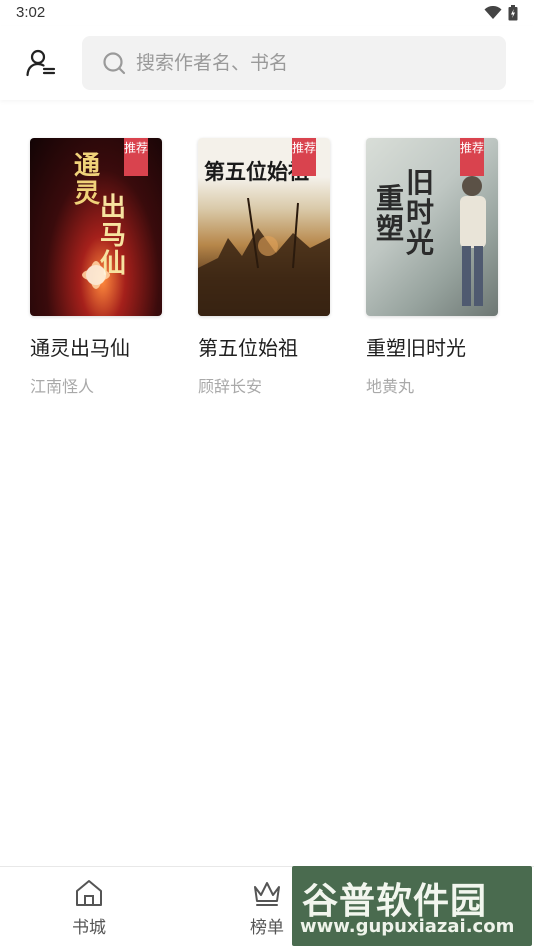 The width and height of the screenshot is (534, 950). I want to click on flower-art, so click(96, 275).